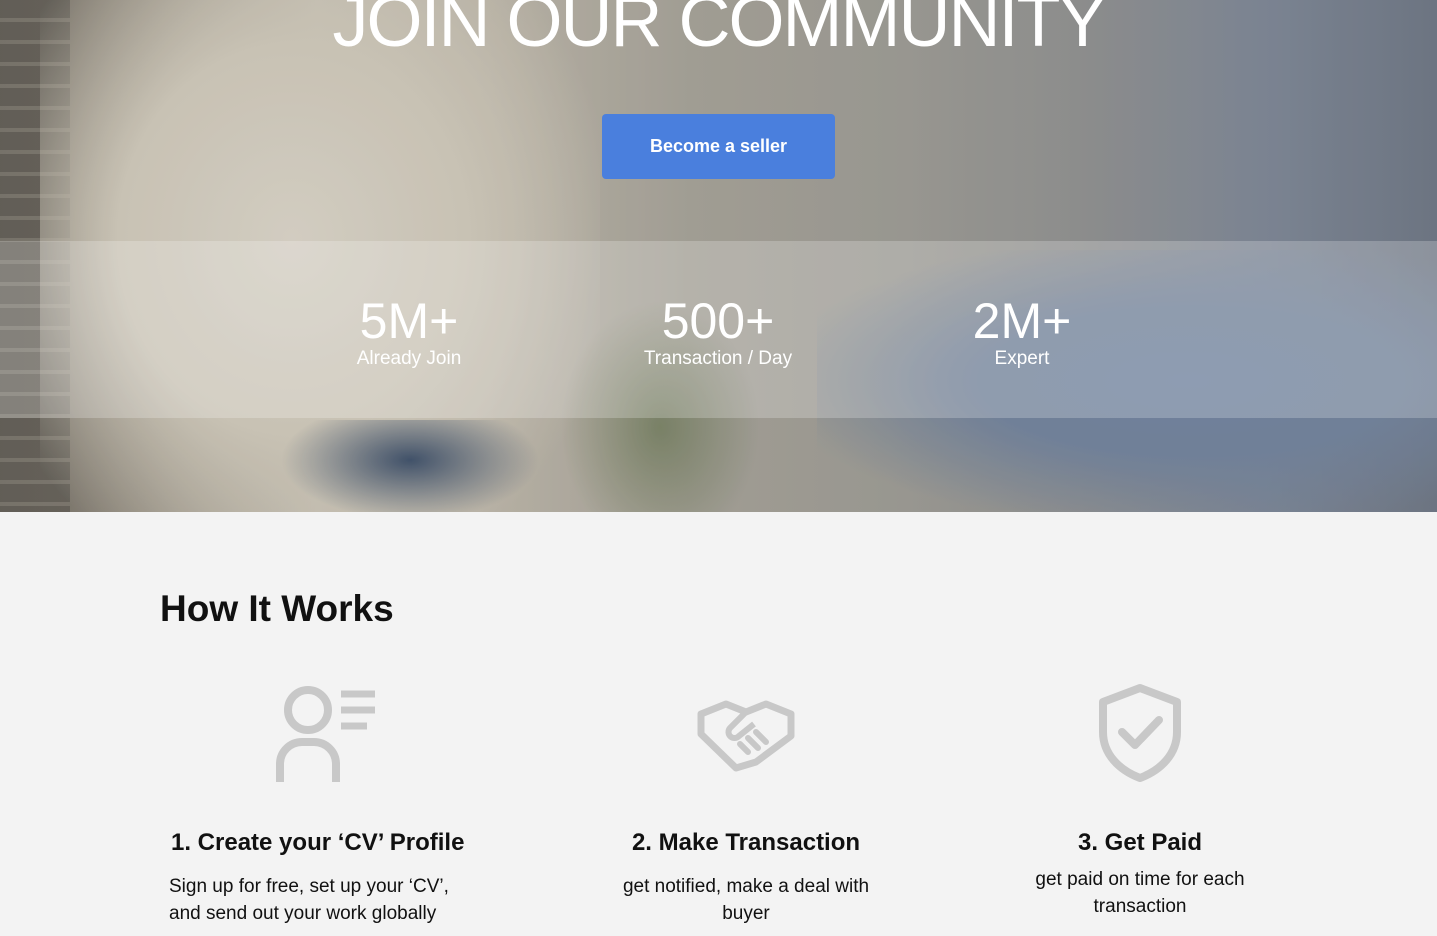  Describe the element at coordinates (1140, 732) in the screenshot. I see `shield-check-icon` at that location.